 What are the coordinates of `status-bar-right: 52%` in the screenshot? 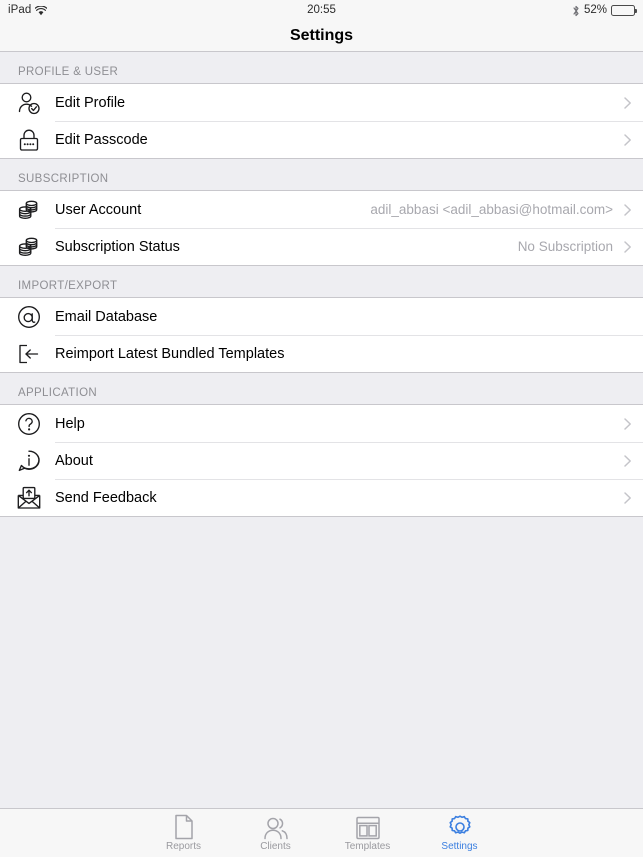 It's located at (604, 10).